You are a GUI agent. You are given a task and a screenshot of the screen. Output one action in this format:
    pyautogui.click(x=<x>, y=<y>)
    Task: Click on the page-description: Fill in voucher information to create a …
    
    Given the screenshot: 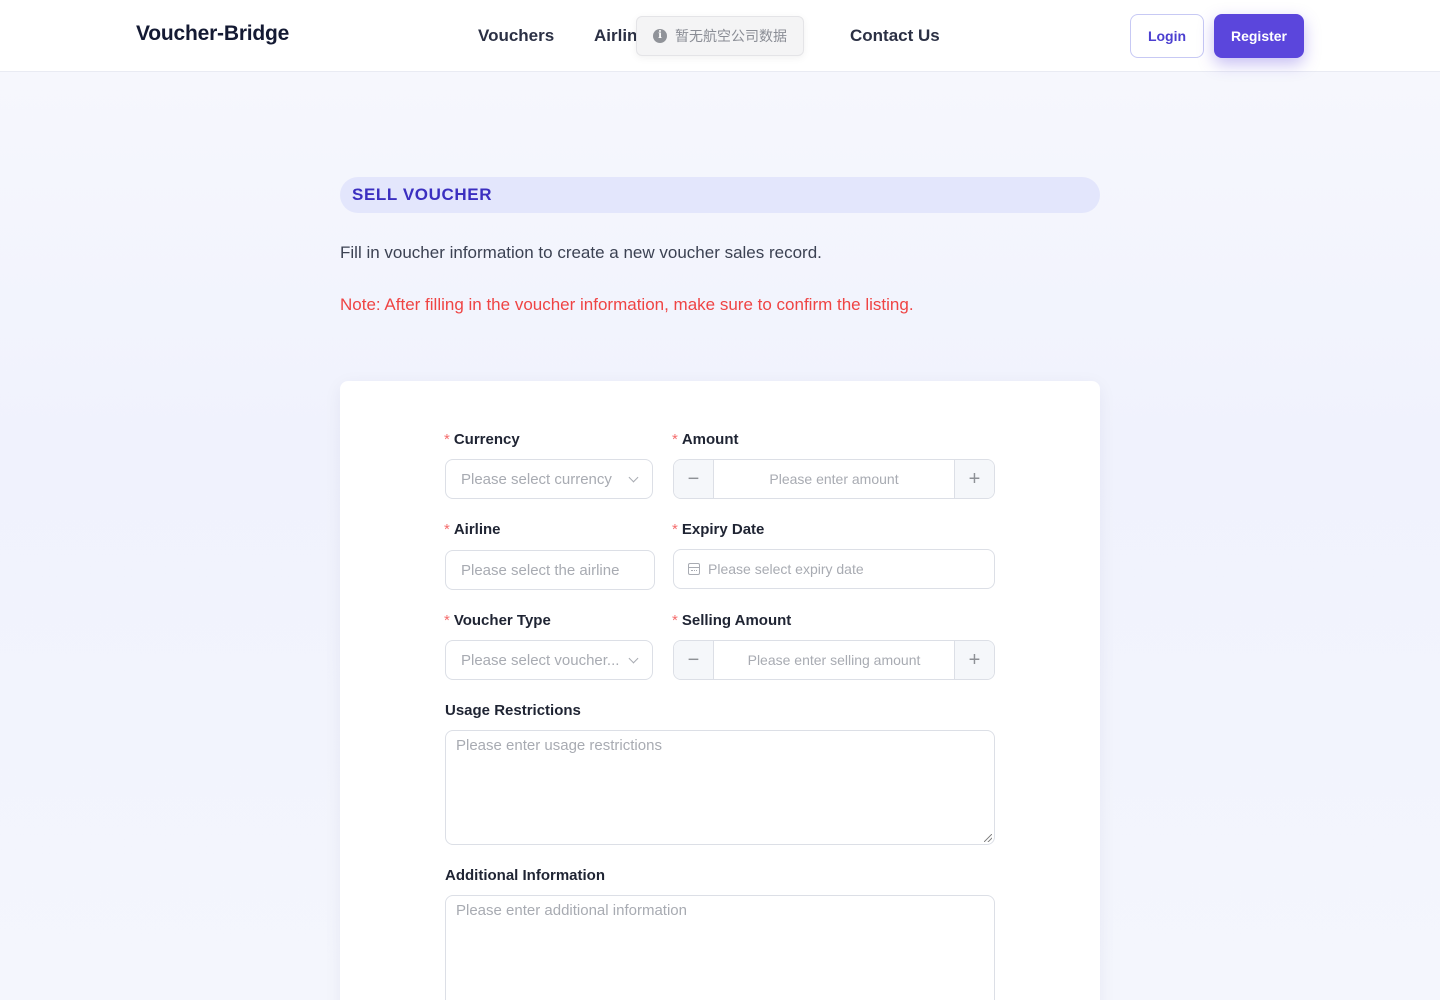 What is the action you would take?
    pyautogui.click(x=581, y=252)
    